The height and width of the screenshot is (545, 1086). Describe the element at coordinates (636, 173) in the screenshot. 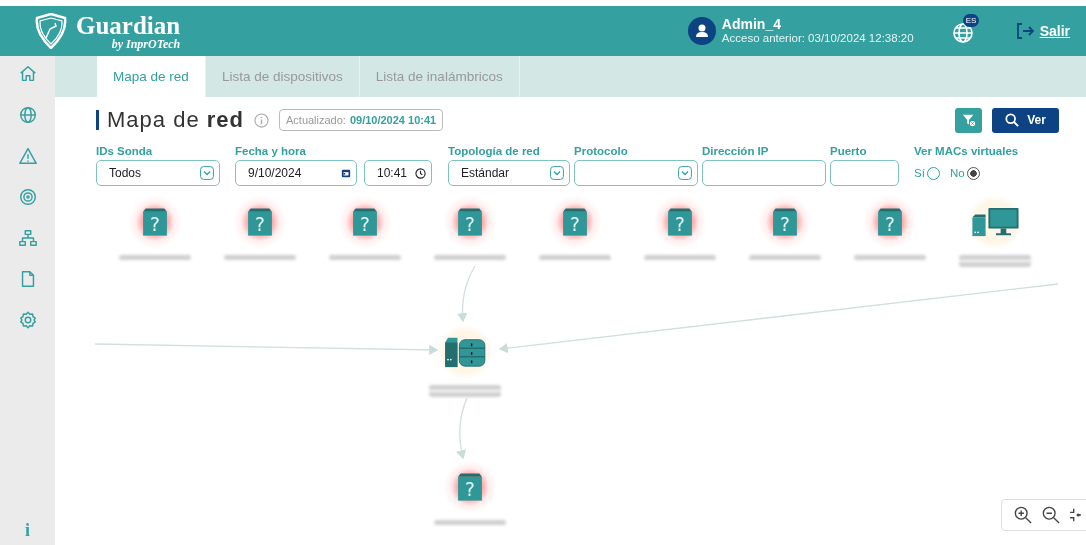

I see `dropdown-field` at that location.